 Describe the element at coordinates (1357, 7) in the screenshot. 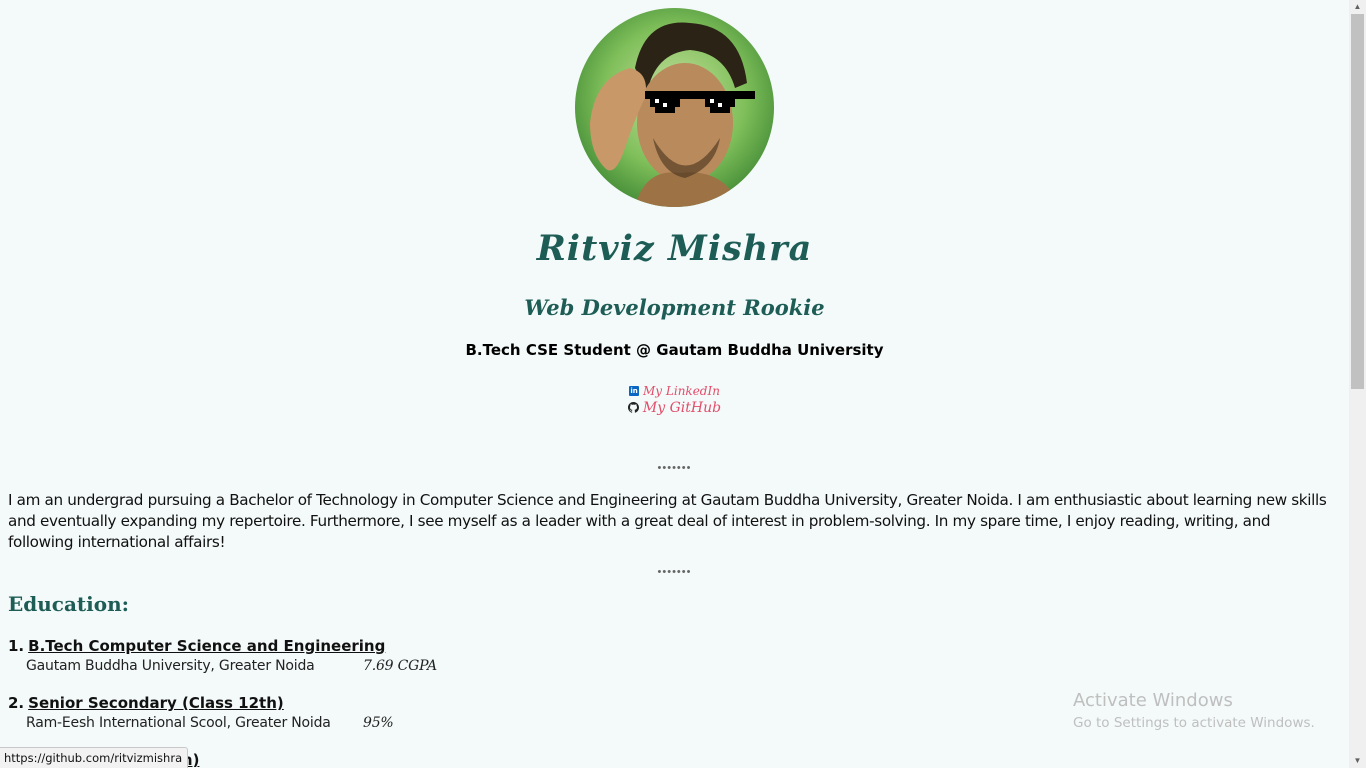

I see `scroll-up-arrow-icon: ▲` at that location.